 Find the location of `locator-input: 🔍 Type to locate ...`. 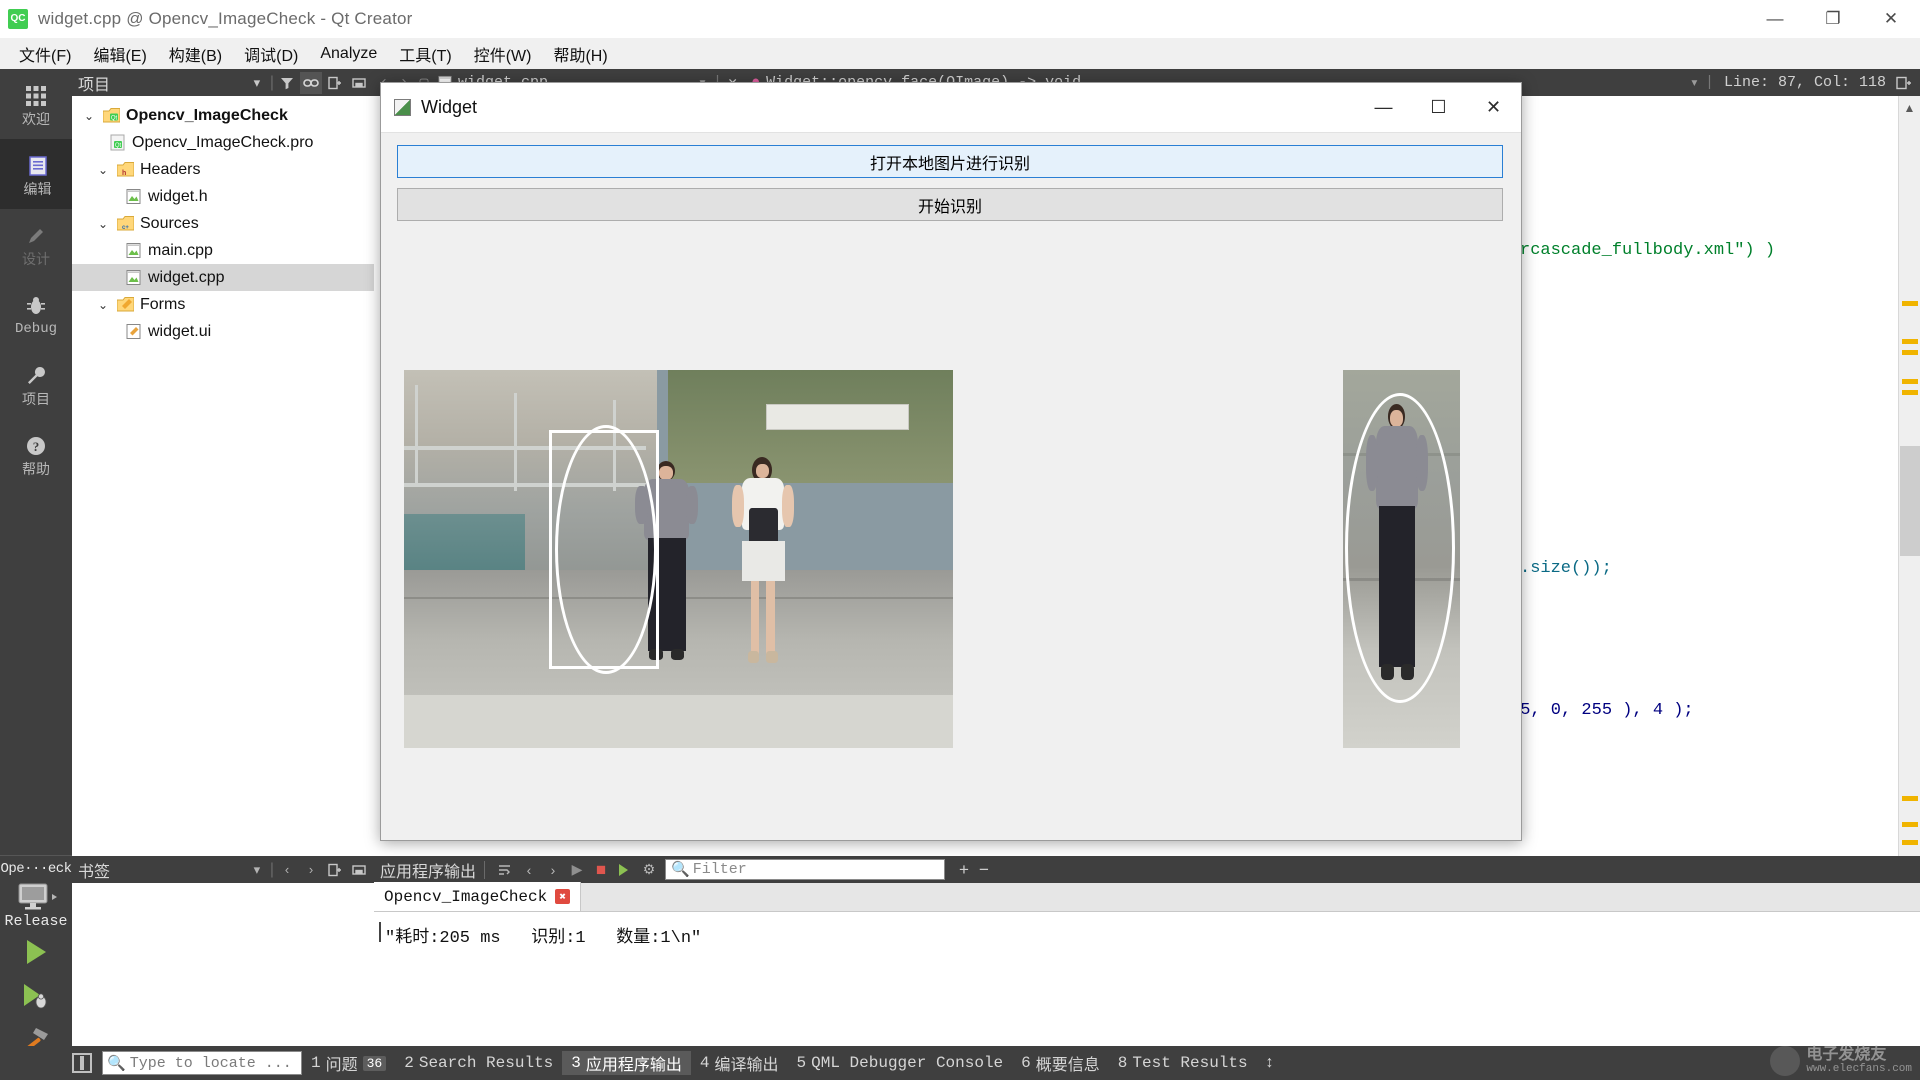

locator-input: 🔍 Type to locate ... is located at coordinates (202, 1063).